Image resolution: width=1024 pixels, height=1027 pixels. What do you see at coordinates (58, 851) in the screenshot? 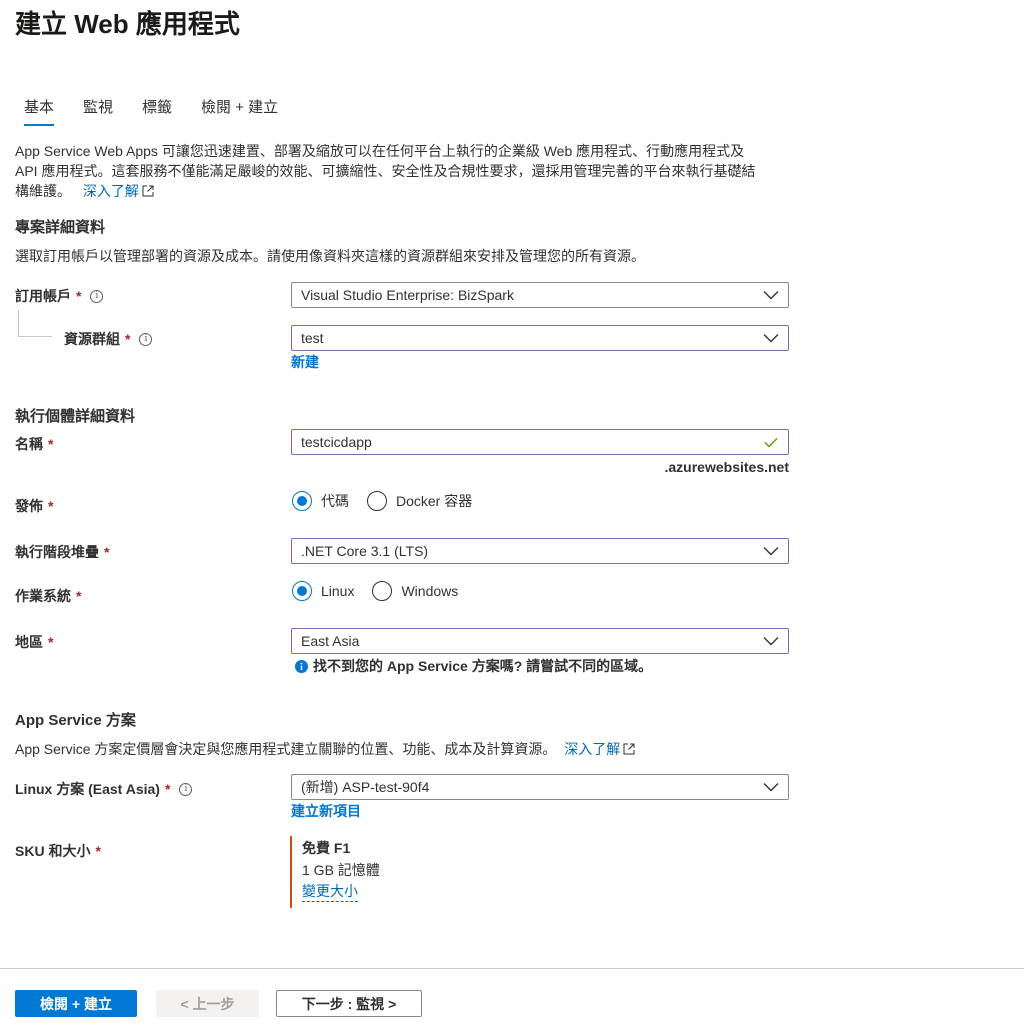
I see `sku-size-label: SKU 和大小 *` at bounding box center [58, 851].